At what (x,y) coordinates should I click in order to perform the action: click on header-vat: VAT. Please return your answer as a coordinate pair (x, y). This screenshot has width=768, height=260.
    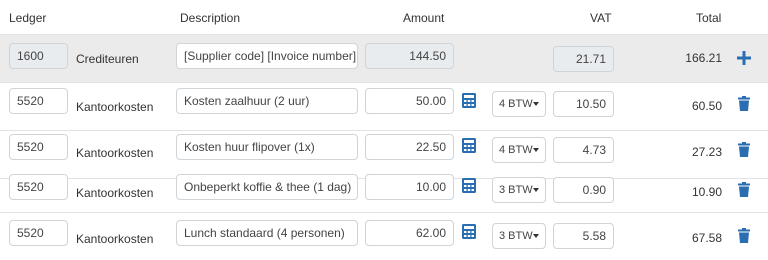
    Looking at the image, I should click on (601, 18).